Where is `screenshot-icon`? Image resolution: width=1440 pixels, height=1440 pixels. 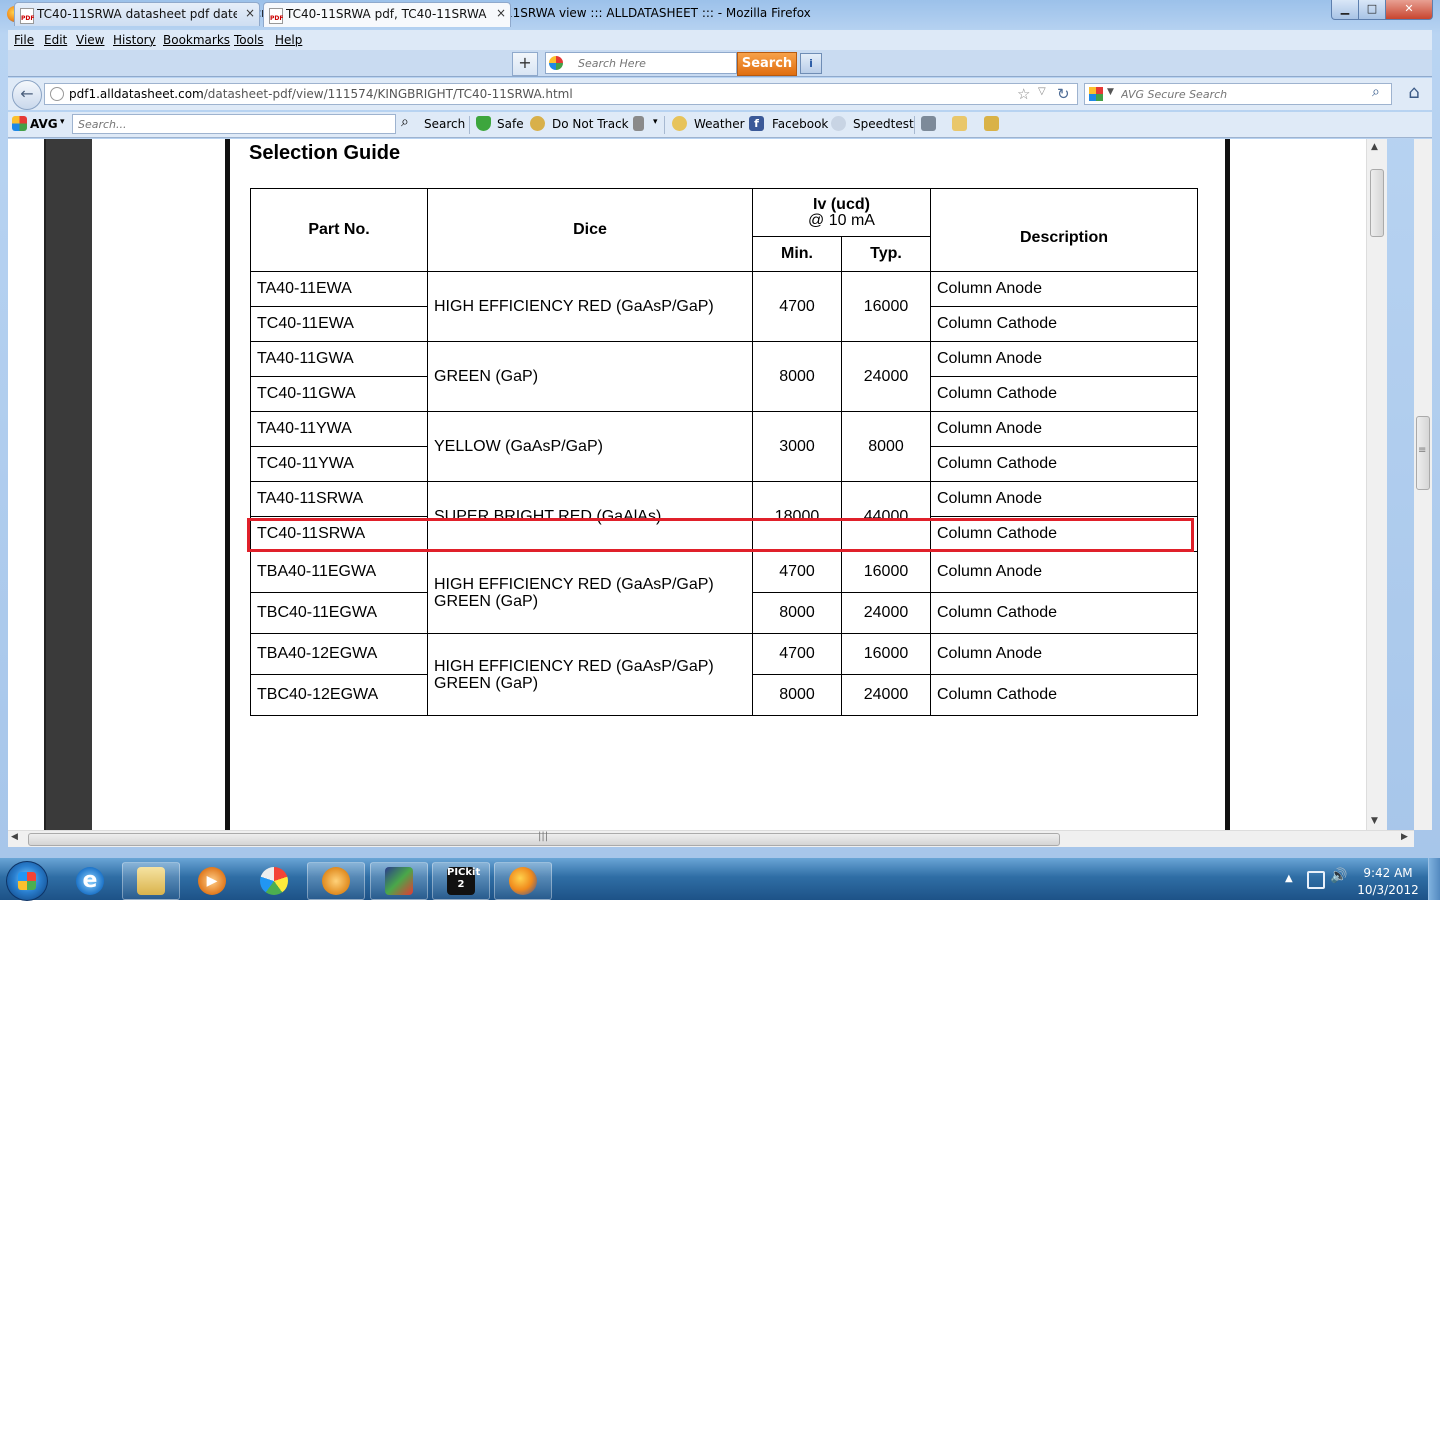
screenshot-icon is located at coordinates (991, 123).